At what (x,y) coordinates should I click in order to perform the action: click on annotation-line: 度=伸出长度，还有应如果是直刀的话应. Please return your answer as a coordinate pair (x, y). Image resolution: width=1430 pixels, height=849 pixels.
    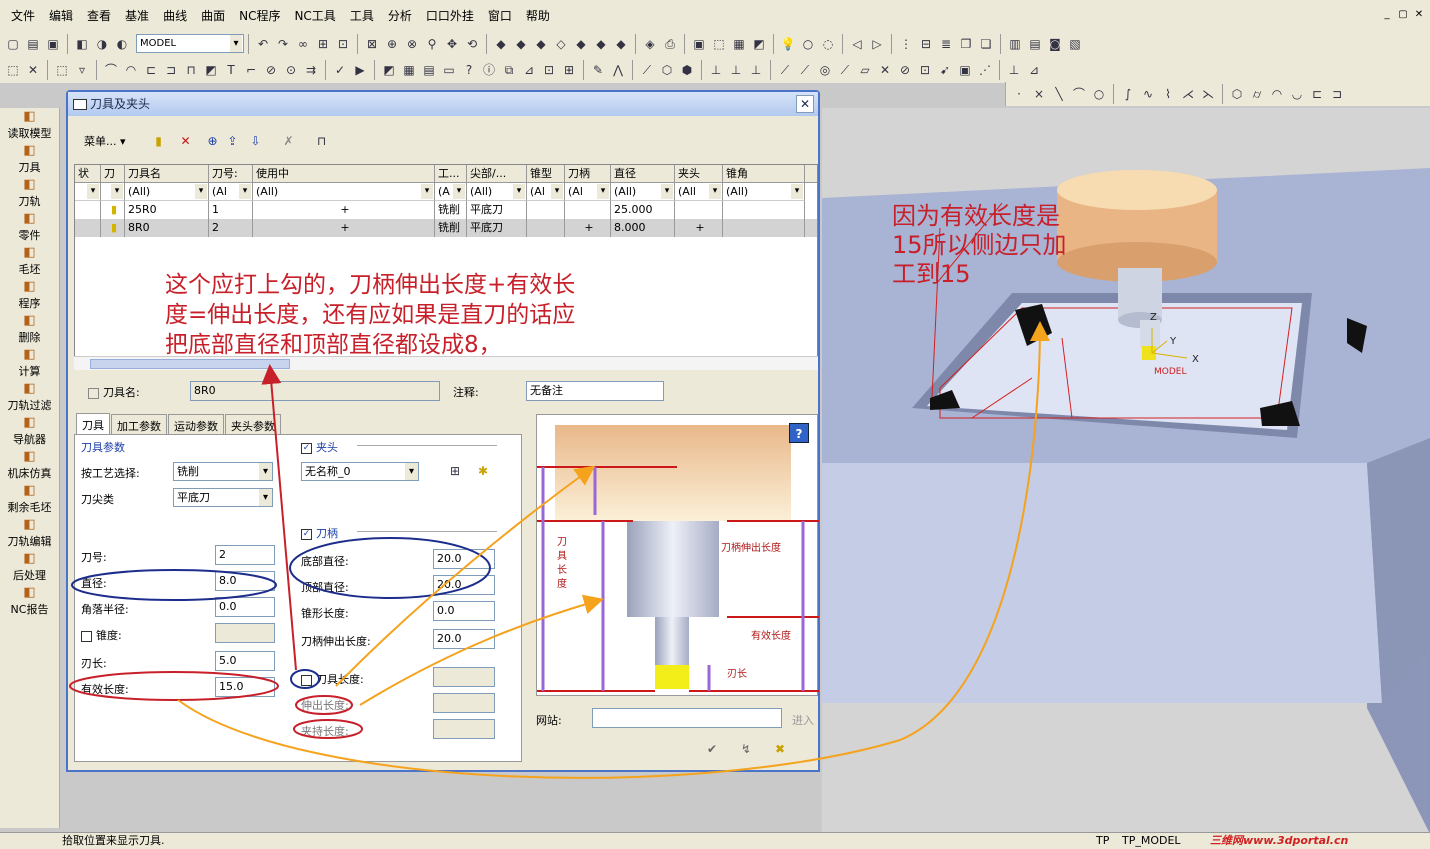
    Looking at the image, I should click on (370, 315).